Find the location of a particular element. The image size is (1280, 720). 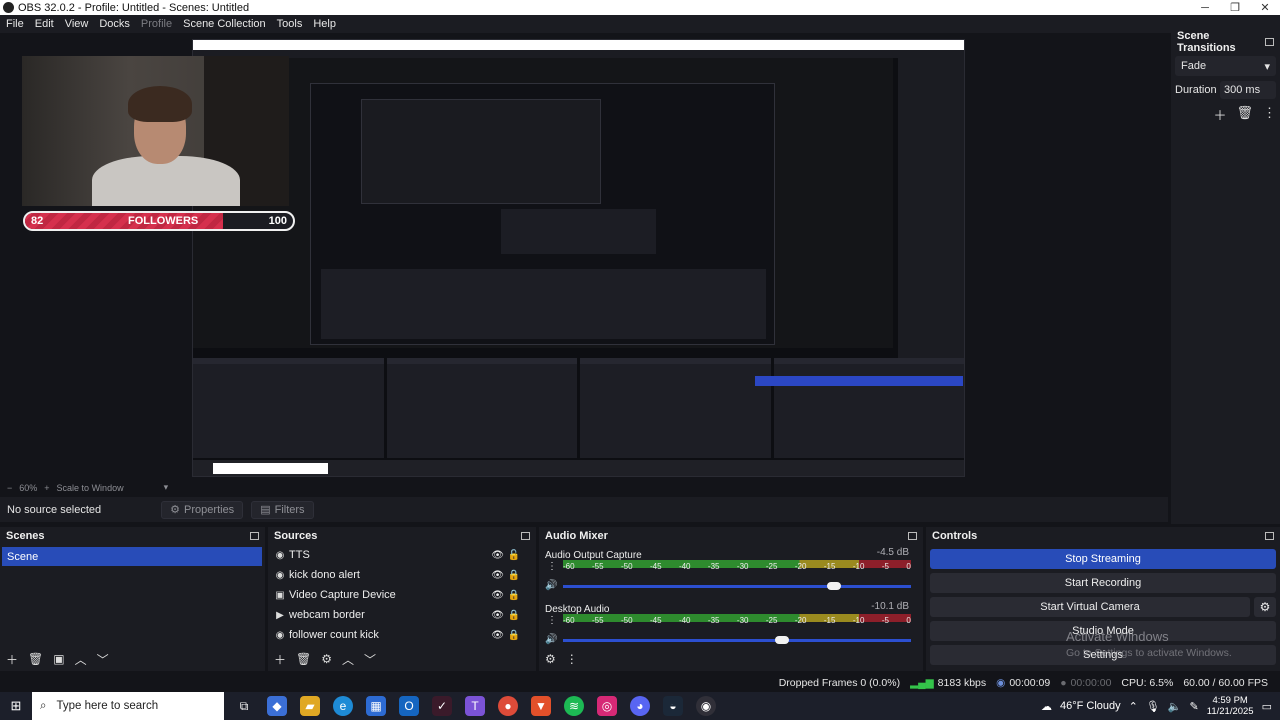

microphone-icon: 🎙 is located at coordinates (1153, 706).